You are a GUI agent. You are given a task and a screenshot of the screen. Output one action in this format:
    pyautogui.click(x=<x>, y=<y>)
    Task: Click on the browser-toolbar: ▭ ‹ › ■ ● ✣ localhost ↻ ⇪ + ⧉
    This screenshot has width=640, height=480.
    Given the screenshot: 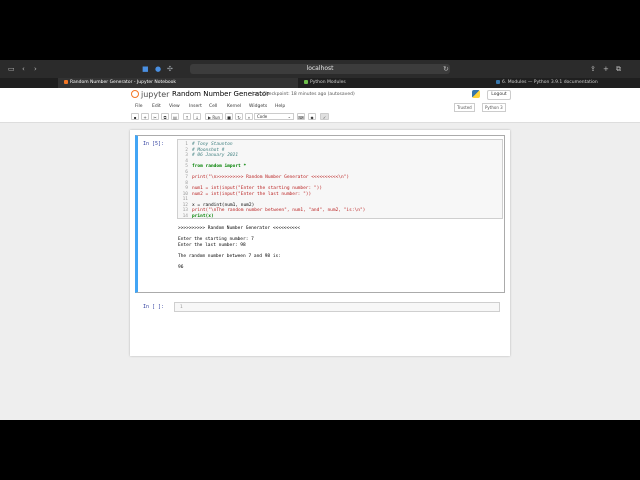 What is the action you would take?
    pyautogui.click(x=320, y=69)
    